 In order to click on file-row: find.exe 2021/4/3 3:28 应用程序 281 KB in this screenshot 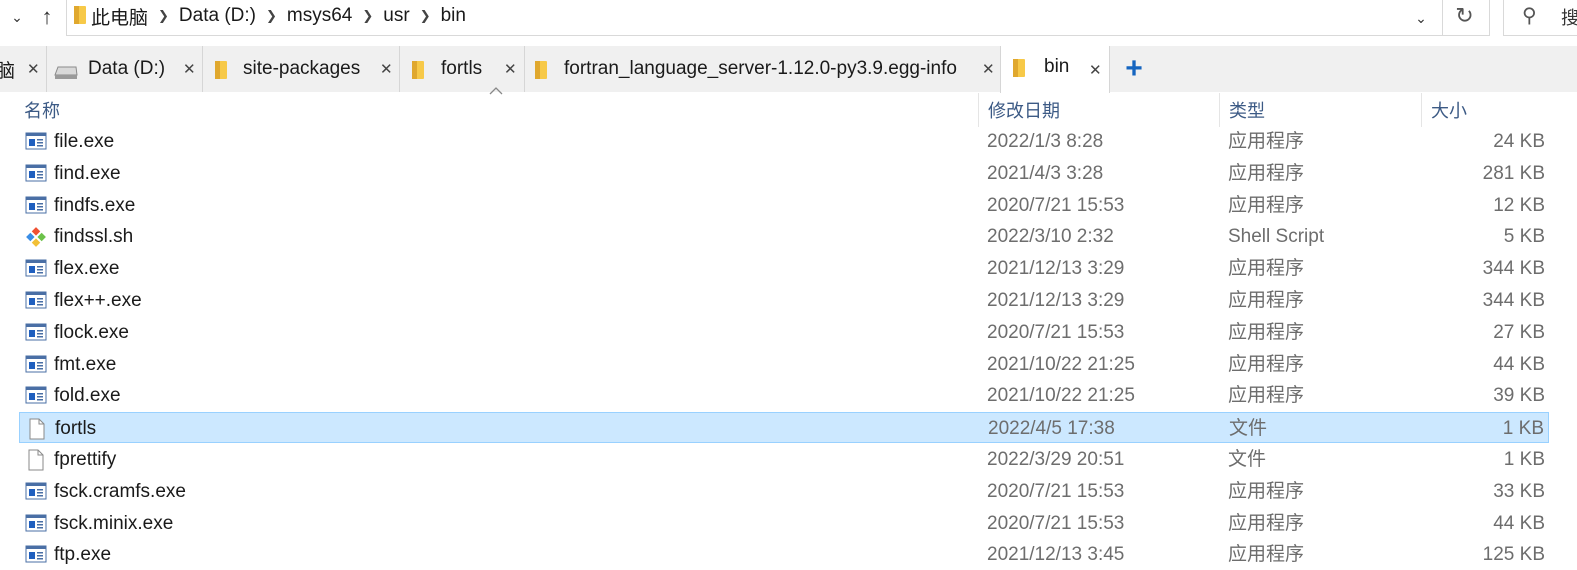, I will do `click(784, 173)`.